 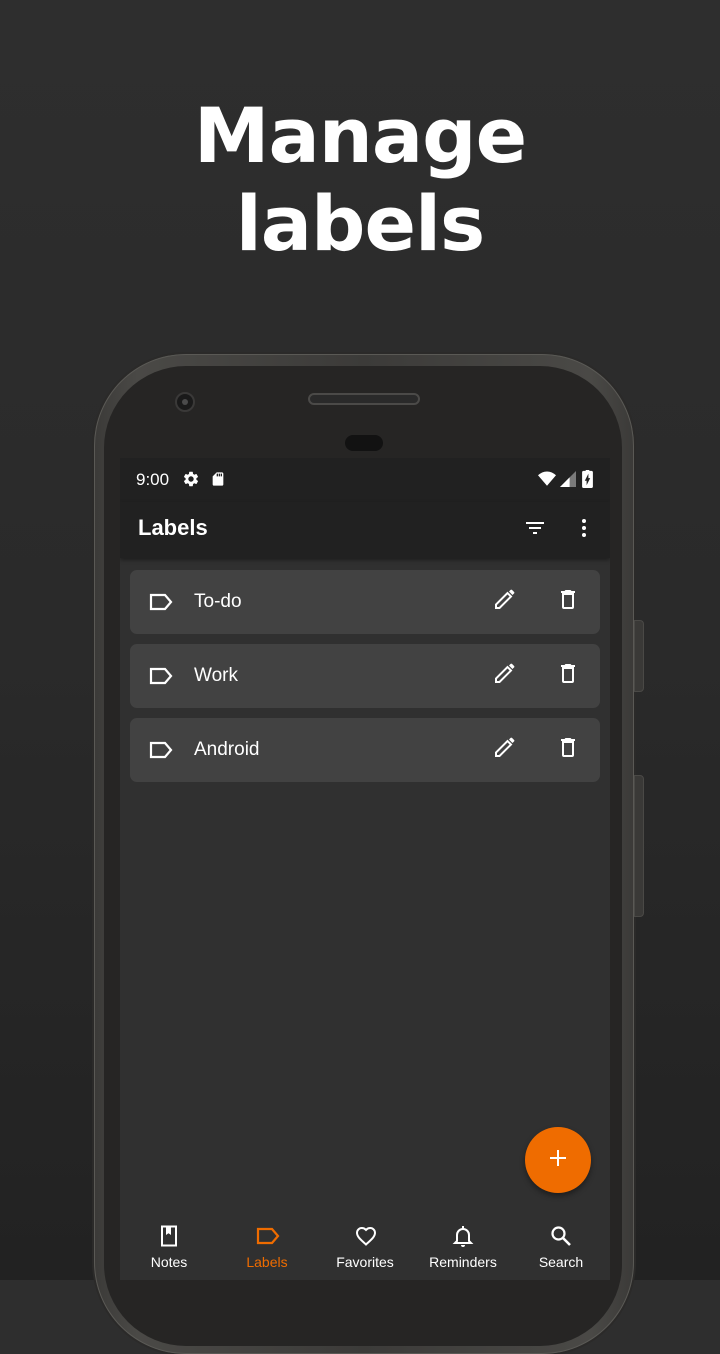 I want to click on front-camera, so click(x=185, y=402).